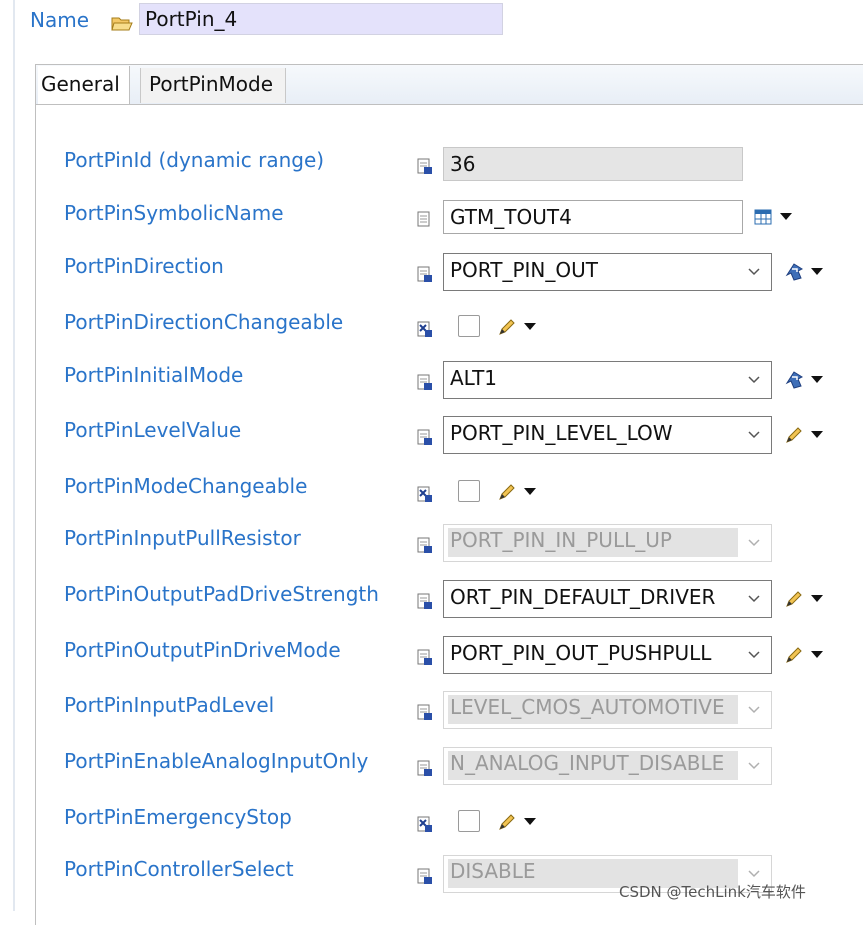  What do you see at coordinates (593, 217) in the screenshot?
I see `text-input: GTM_TOUT4` at bounding box center [593, 217].